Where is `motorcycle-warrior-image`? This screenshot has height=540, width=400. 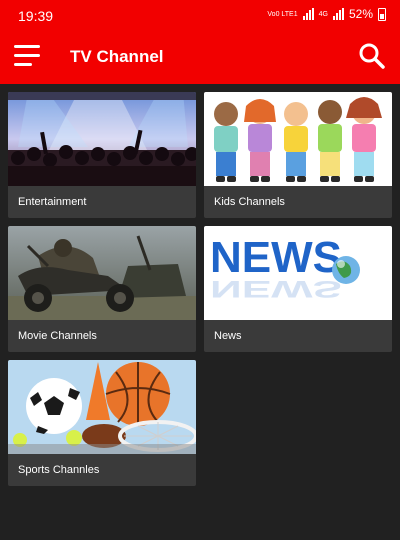
motorcycle-warrior-image is located at coordinates (102, 273).